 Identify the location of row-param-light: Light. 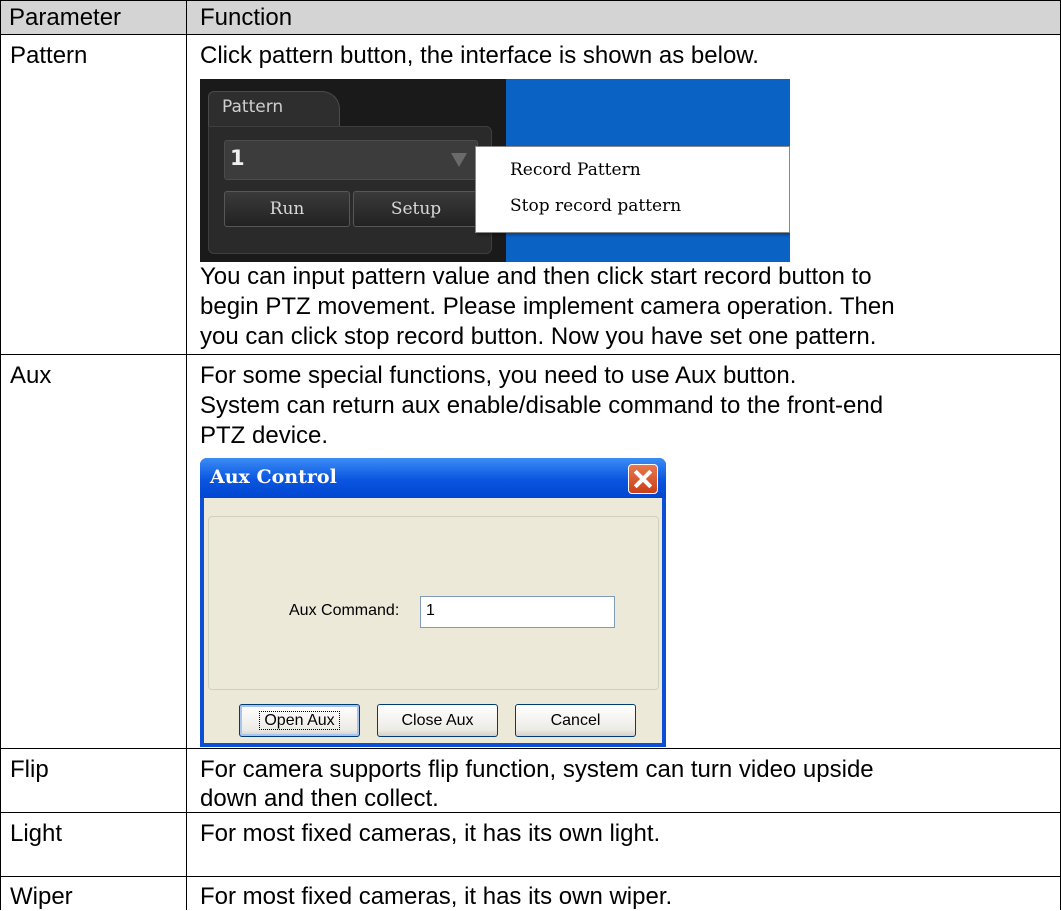
(36, 833).